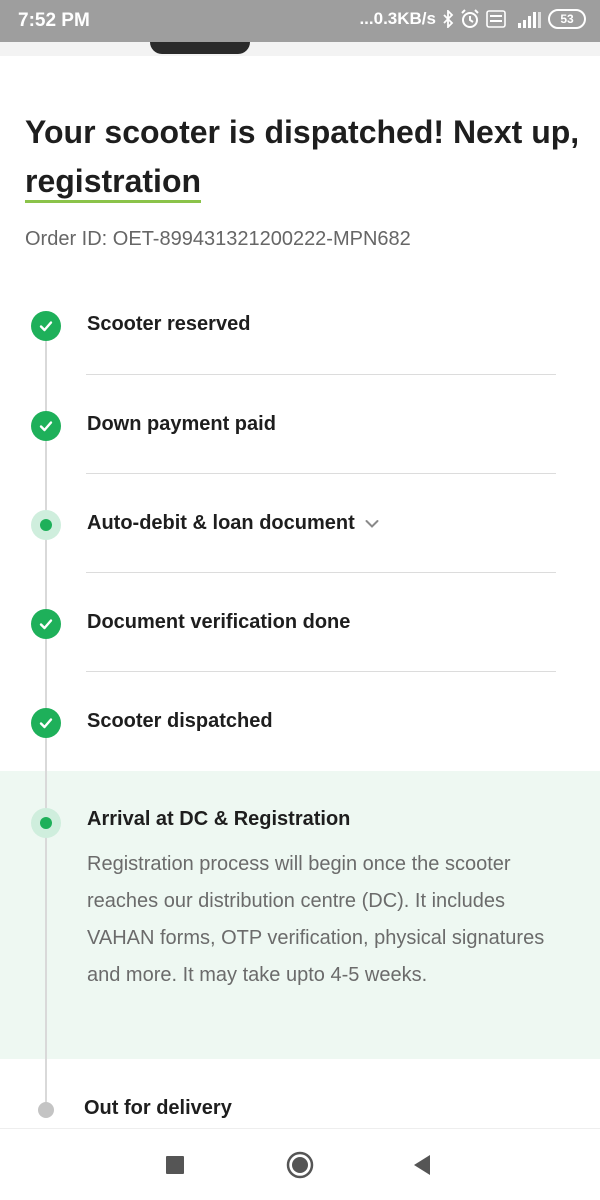 The width and height of the screenshot is (600, 1200). I want to click on step-auto-debit-toggle: Auto-debit & loan document, so click(233, 523).